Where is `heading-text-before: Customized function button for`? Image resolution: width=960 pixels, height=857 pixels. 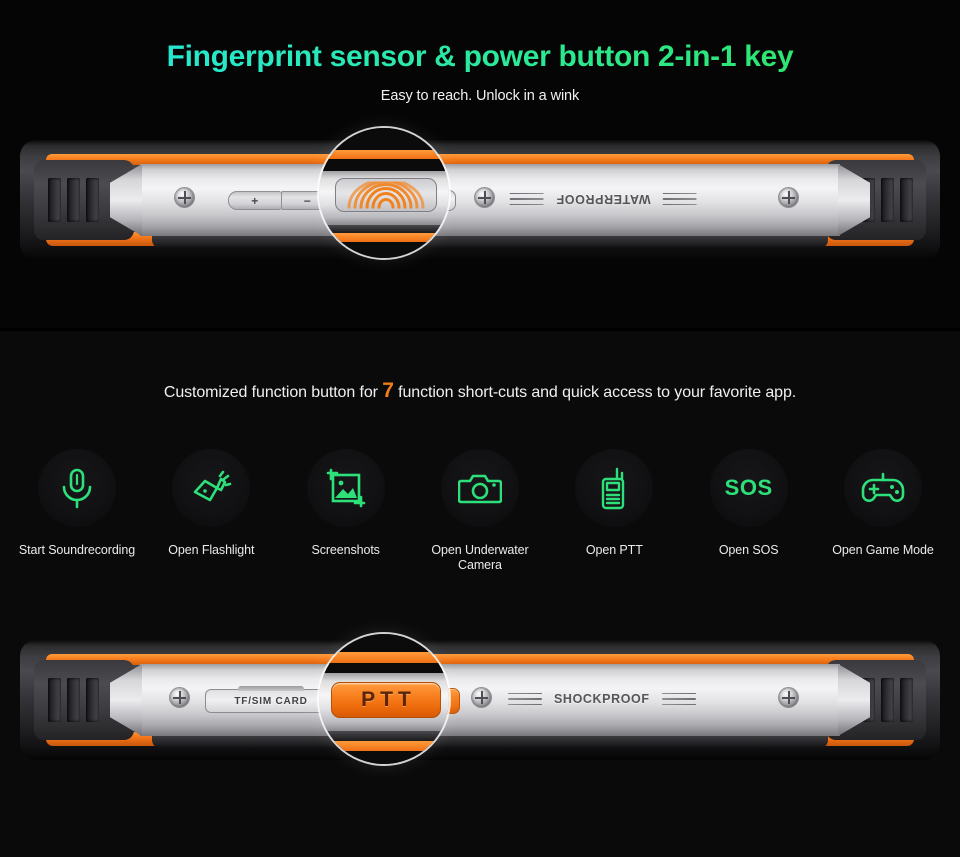 heading-text-before: Customized function button for is located at coordinates (273, 392).